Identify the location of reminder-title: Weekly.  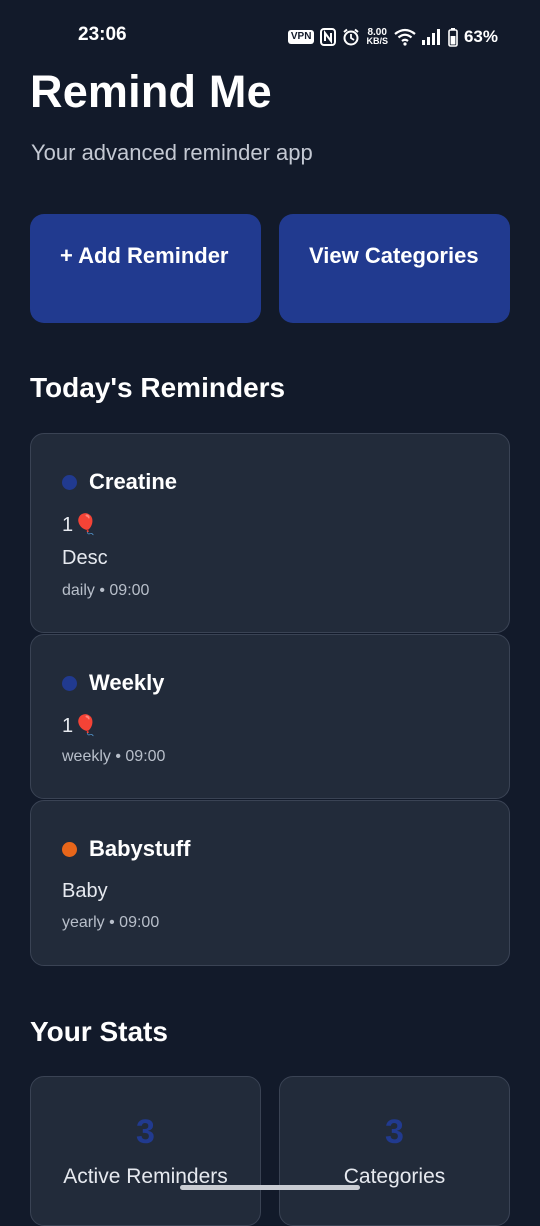
(127, 682).